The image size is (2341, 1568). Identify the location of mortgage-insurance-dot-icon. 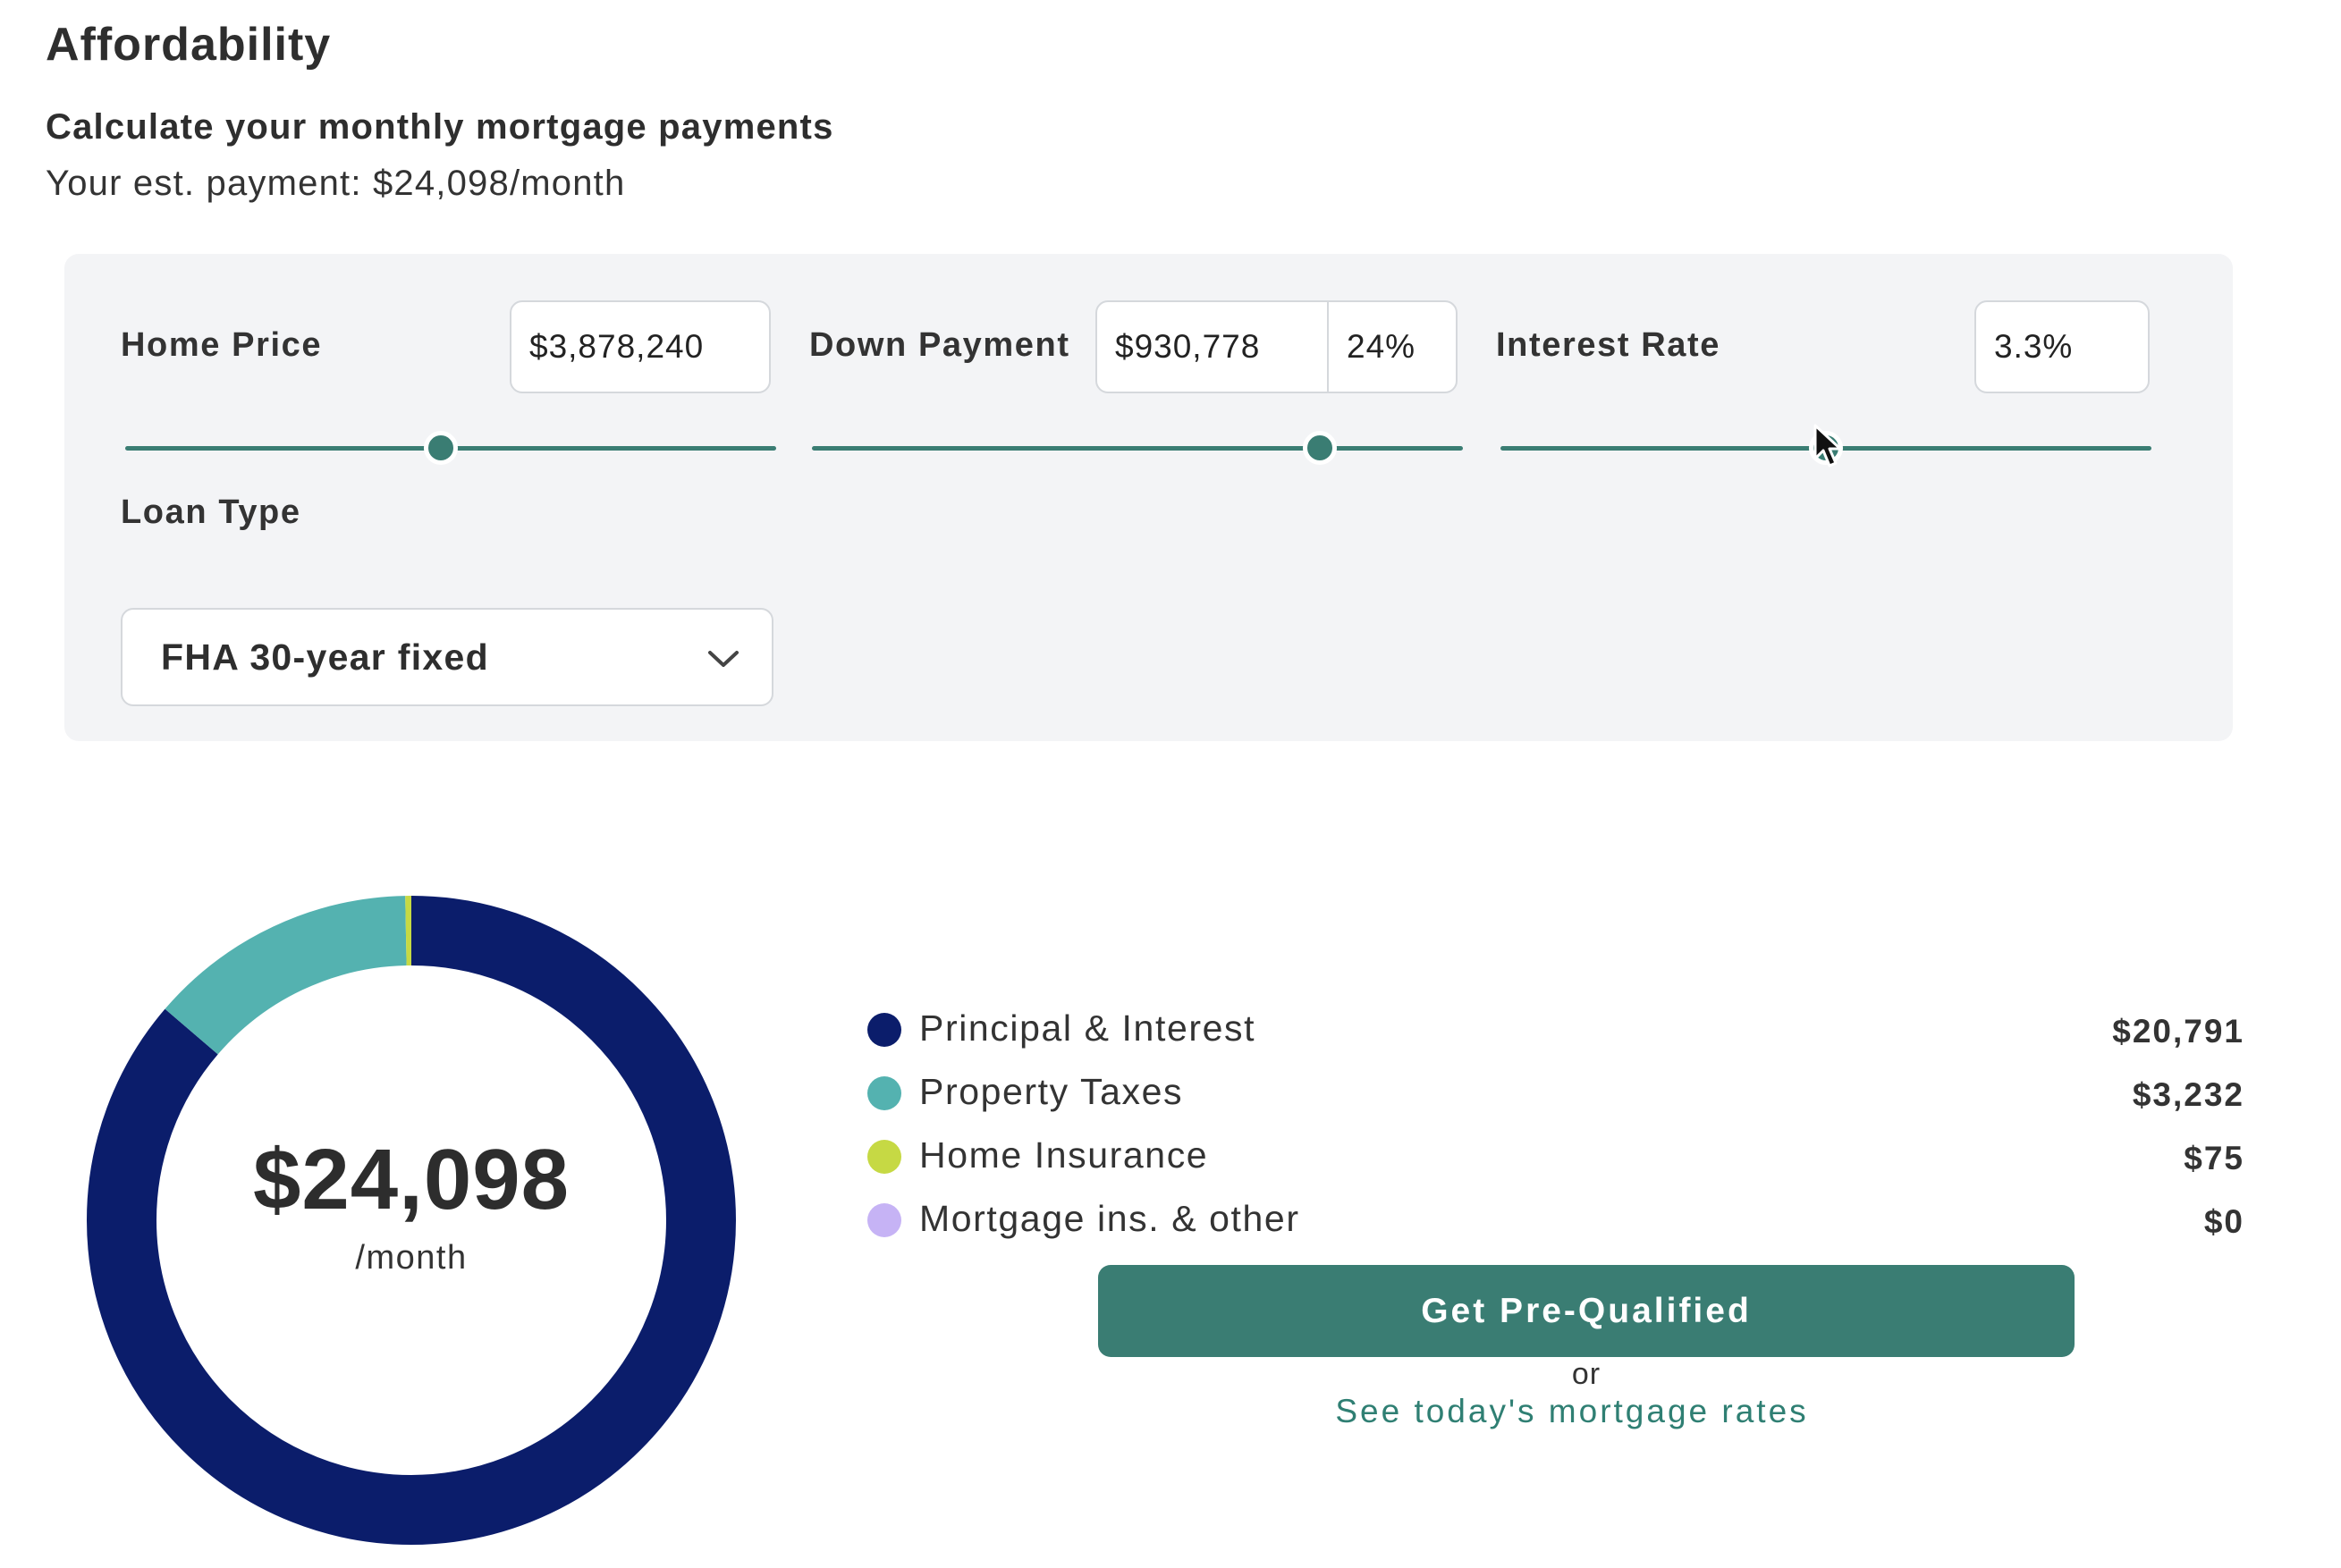
(884, 1220).